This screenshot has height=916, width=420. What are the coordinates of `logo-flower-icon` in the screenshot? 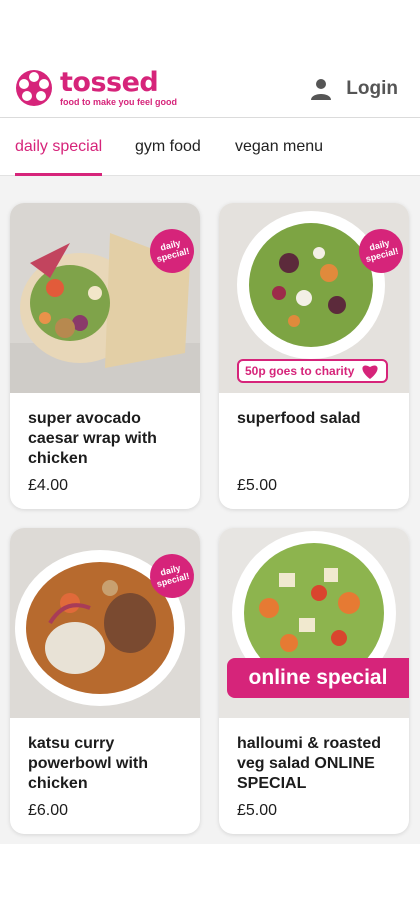 It's located at (34, 88).